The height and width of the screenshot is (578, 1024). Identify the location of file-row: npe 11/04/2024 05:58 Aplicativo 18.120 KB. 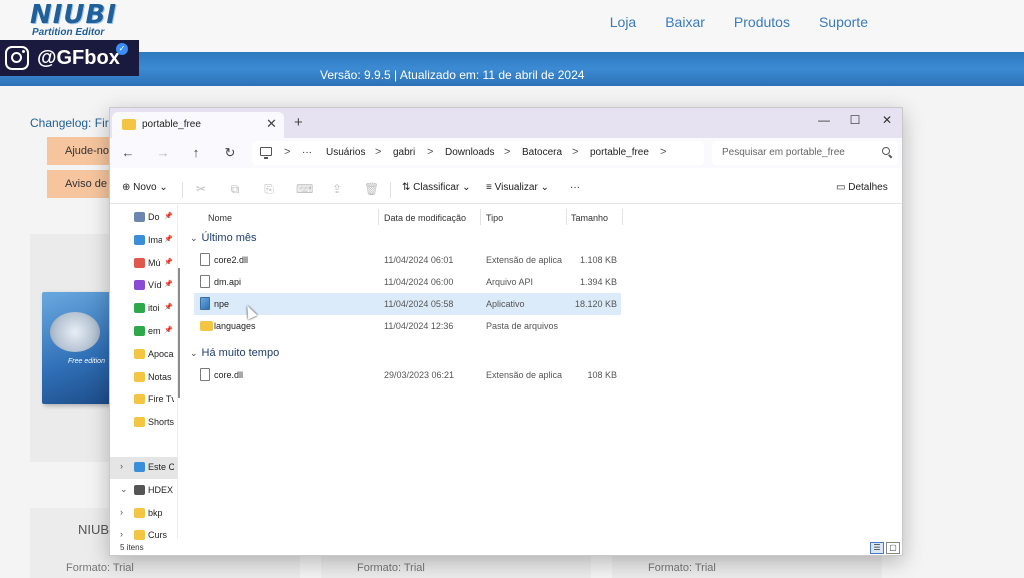
(407, 304).